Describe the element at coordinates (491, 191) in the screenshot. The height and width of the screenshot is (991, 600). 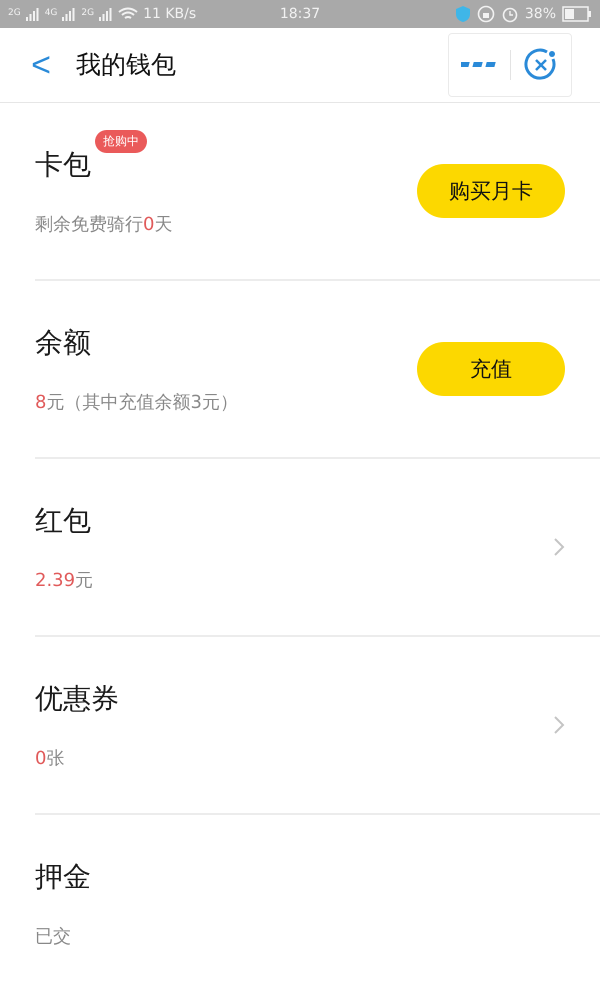
I see `action-button: 购买月卡` at that location.